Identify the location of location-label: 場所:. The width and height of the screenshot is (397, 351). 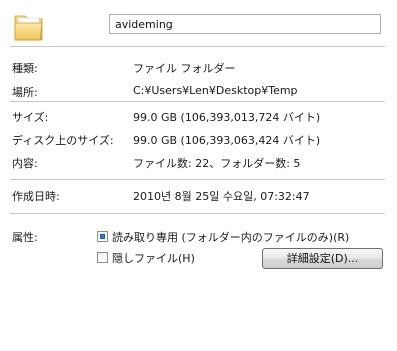
(25, 92).